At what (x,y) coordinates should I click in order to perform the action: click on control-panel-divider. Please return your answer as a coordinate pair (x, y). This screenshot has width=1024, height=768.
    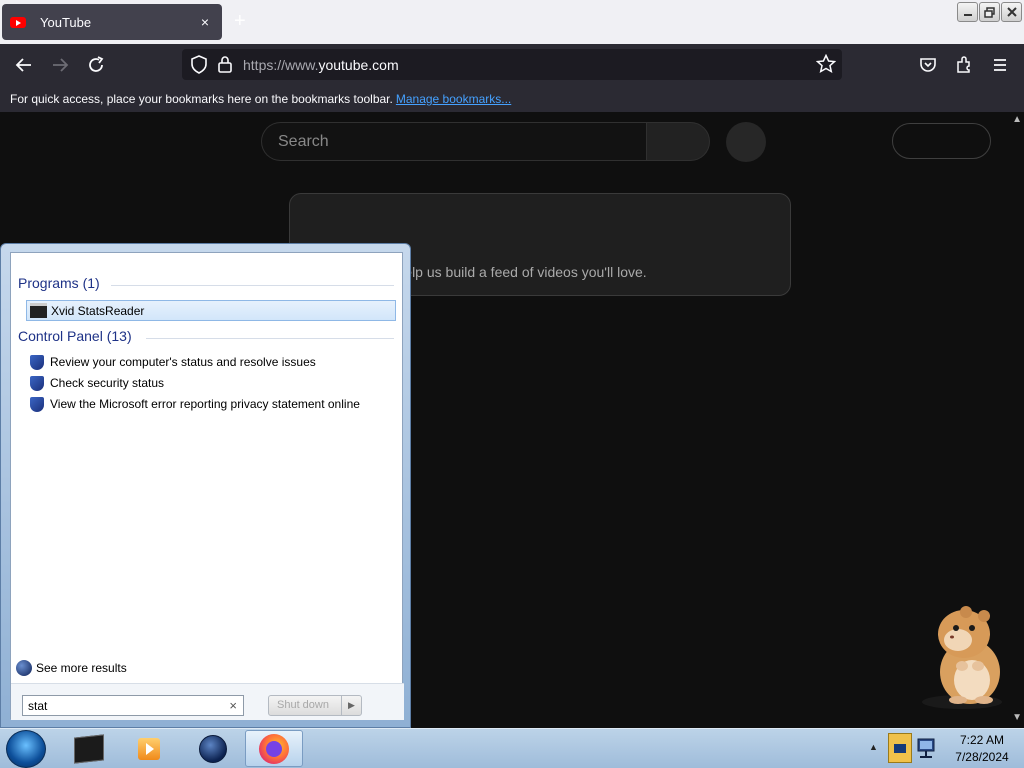
    Looking at the image, I should click on (270, 338).